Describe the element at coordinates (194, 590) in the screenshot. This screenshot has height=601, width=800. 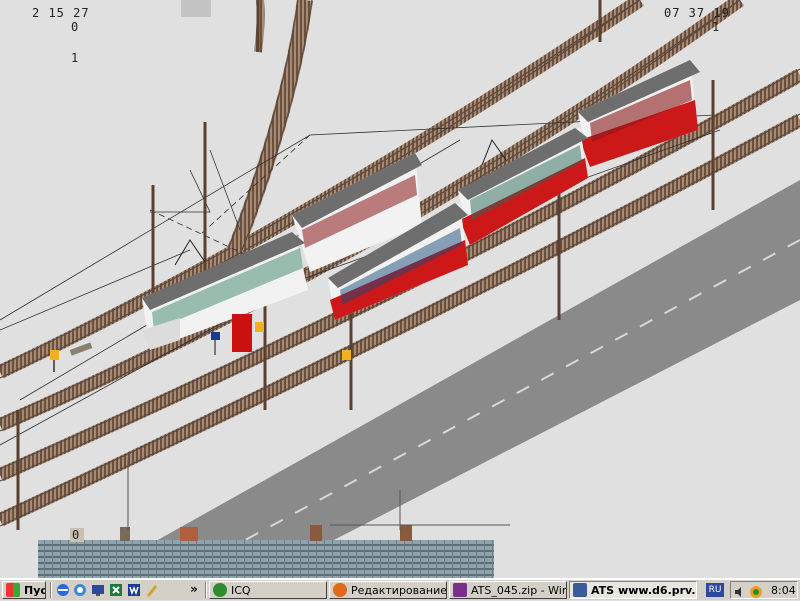
I see `more-chevron-icon: »` at that location.